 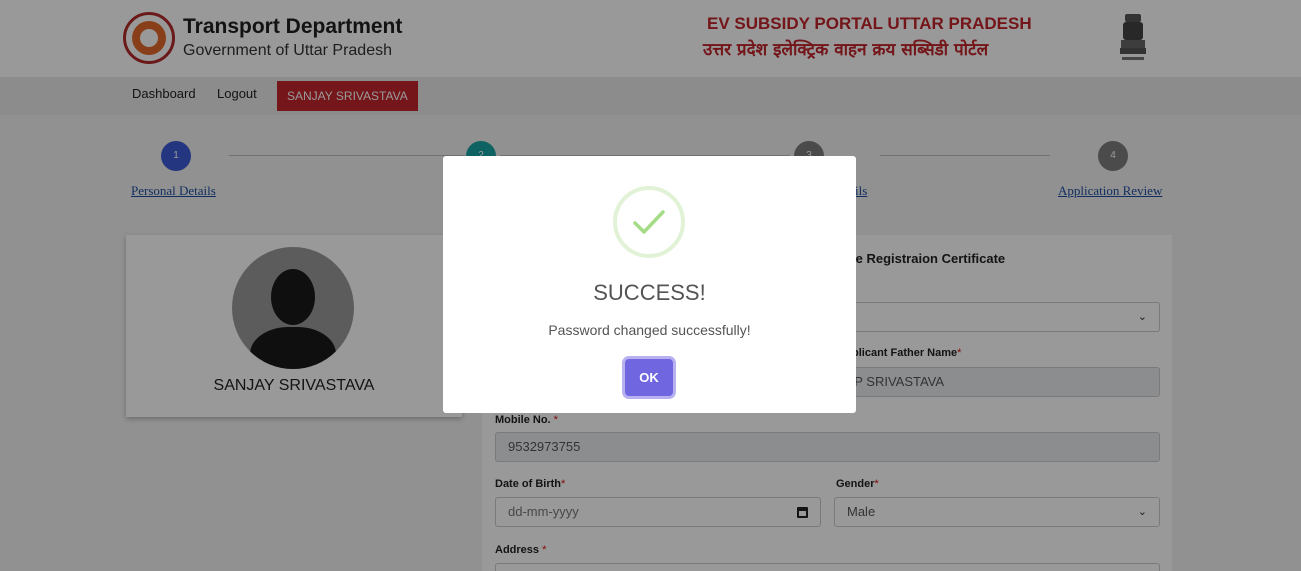 What do you see at coordinates (649, 222) in the screenshot?
I see `success-check-icon` at bounding box center [649, 222].